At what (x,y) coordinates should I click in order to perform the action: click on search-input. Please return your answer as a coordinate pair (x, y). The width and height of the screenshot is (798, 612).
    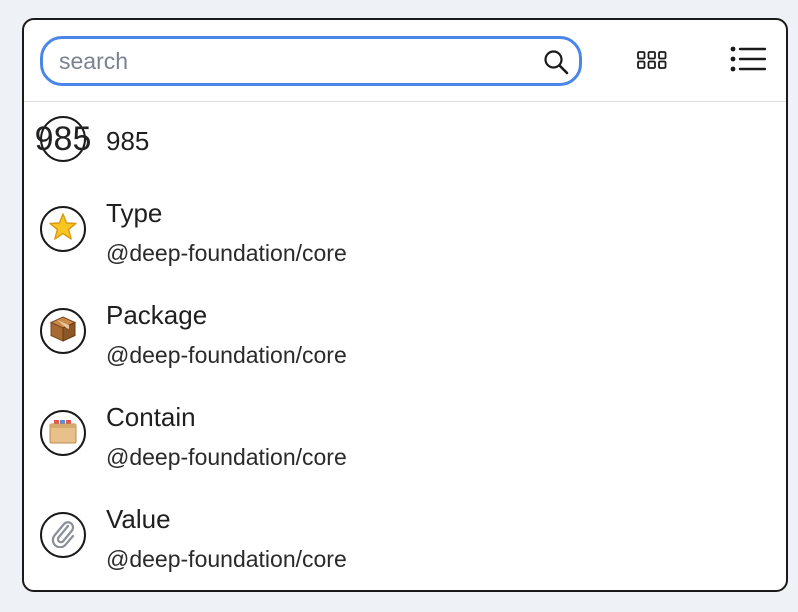
    Looking at the image, I should click on (289, 61).